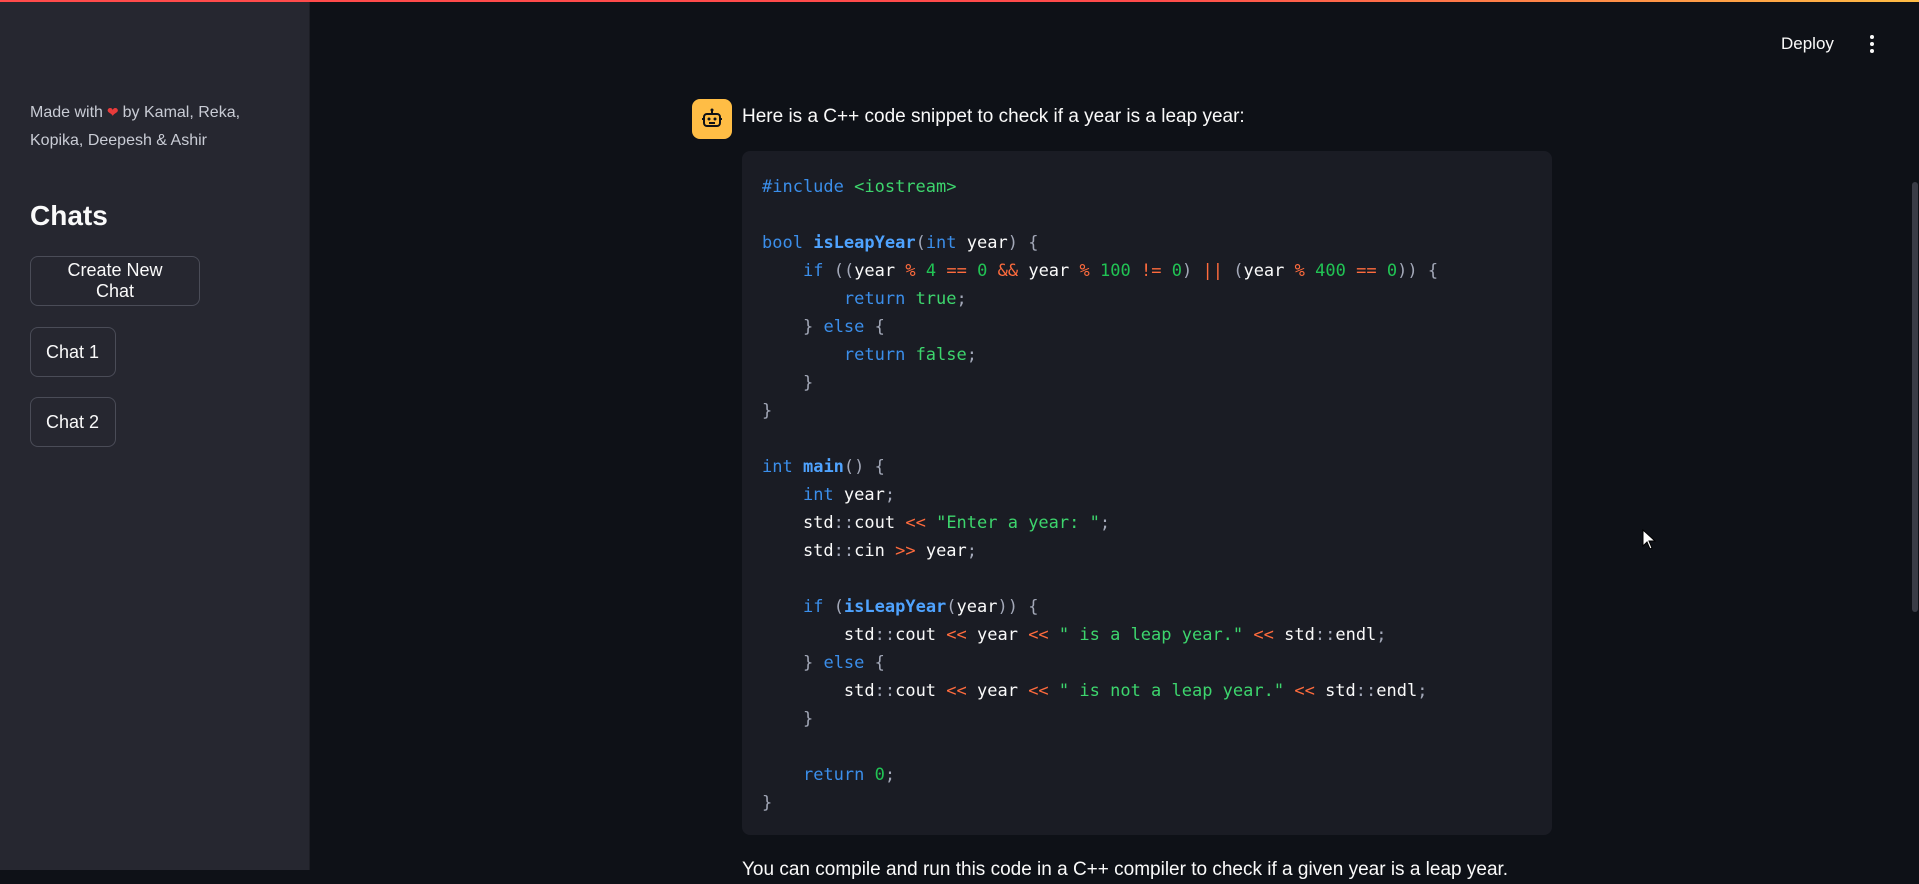 This screenshot has width=1919, height=884. Describe the element at coordinates (1649, 539) in the screenshot. I see `mouse-cursor-icon` at that location.